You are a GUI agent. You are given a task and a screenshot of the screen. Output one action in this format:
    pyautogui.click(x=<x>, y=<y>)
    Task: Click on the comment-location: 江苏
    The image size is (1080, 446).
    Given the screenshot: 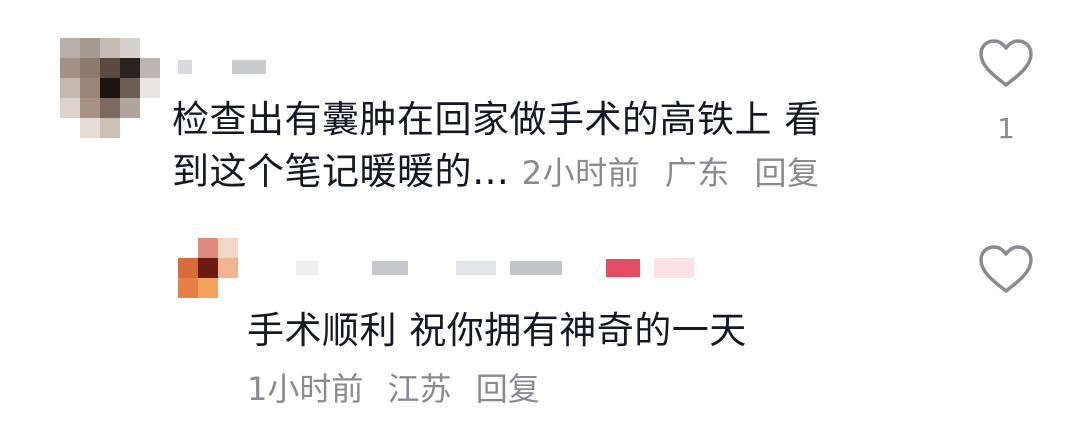 What is the action you would take?
    pyautogui.click(x=419, y=389)
    